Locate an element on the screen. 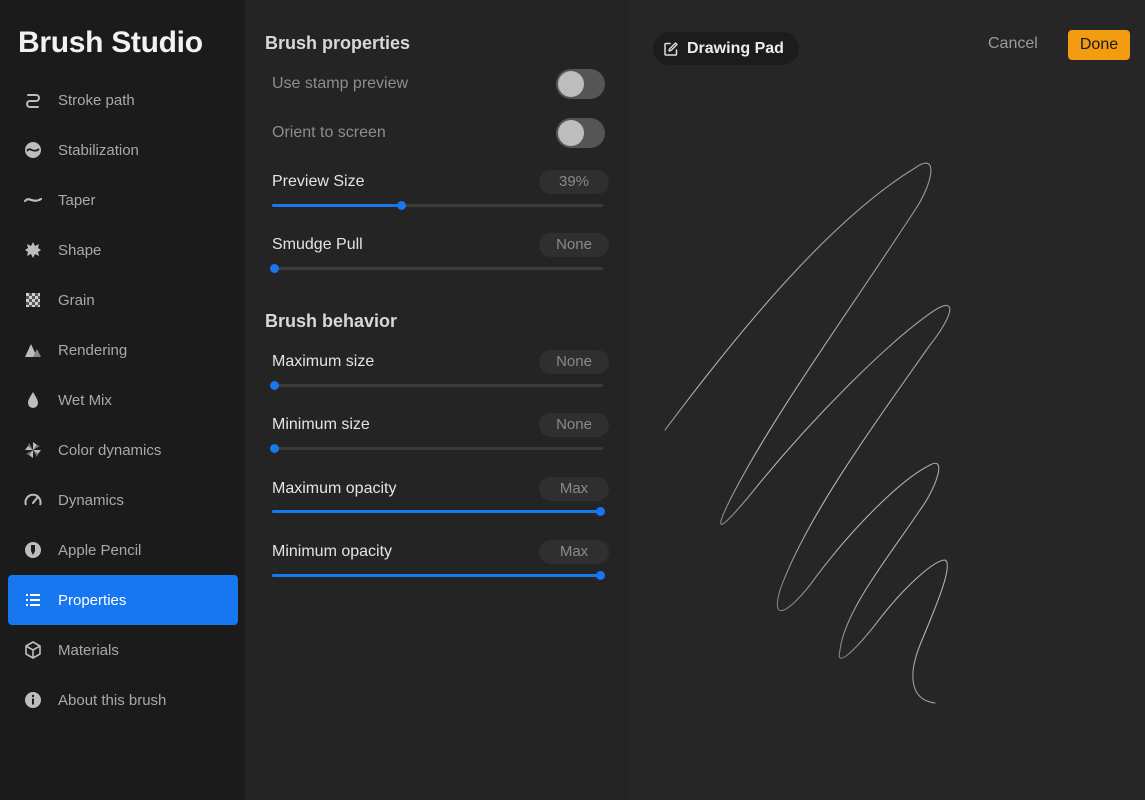 The image size is (1145, 800). materials-icon is located at coordinates (33, 650).